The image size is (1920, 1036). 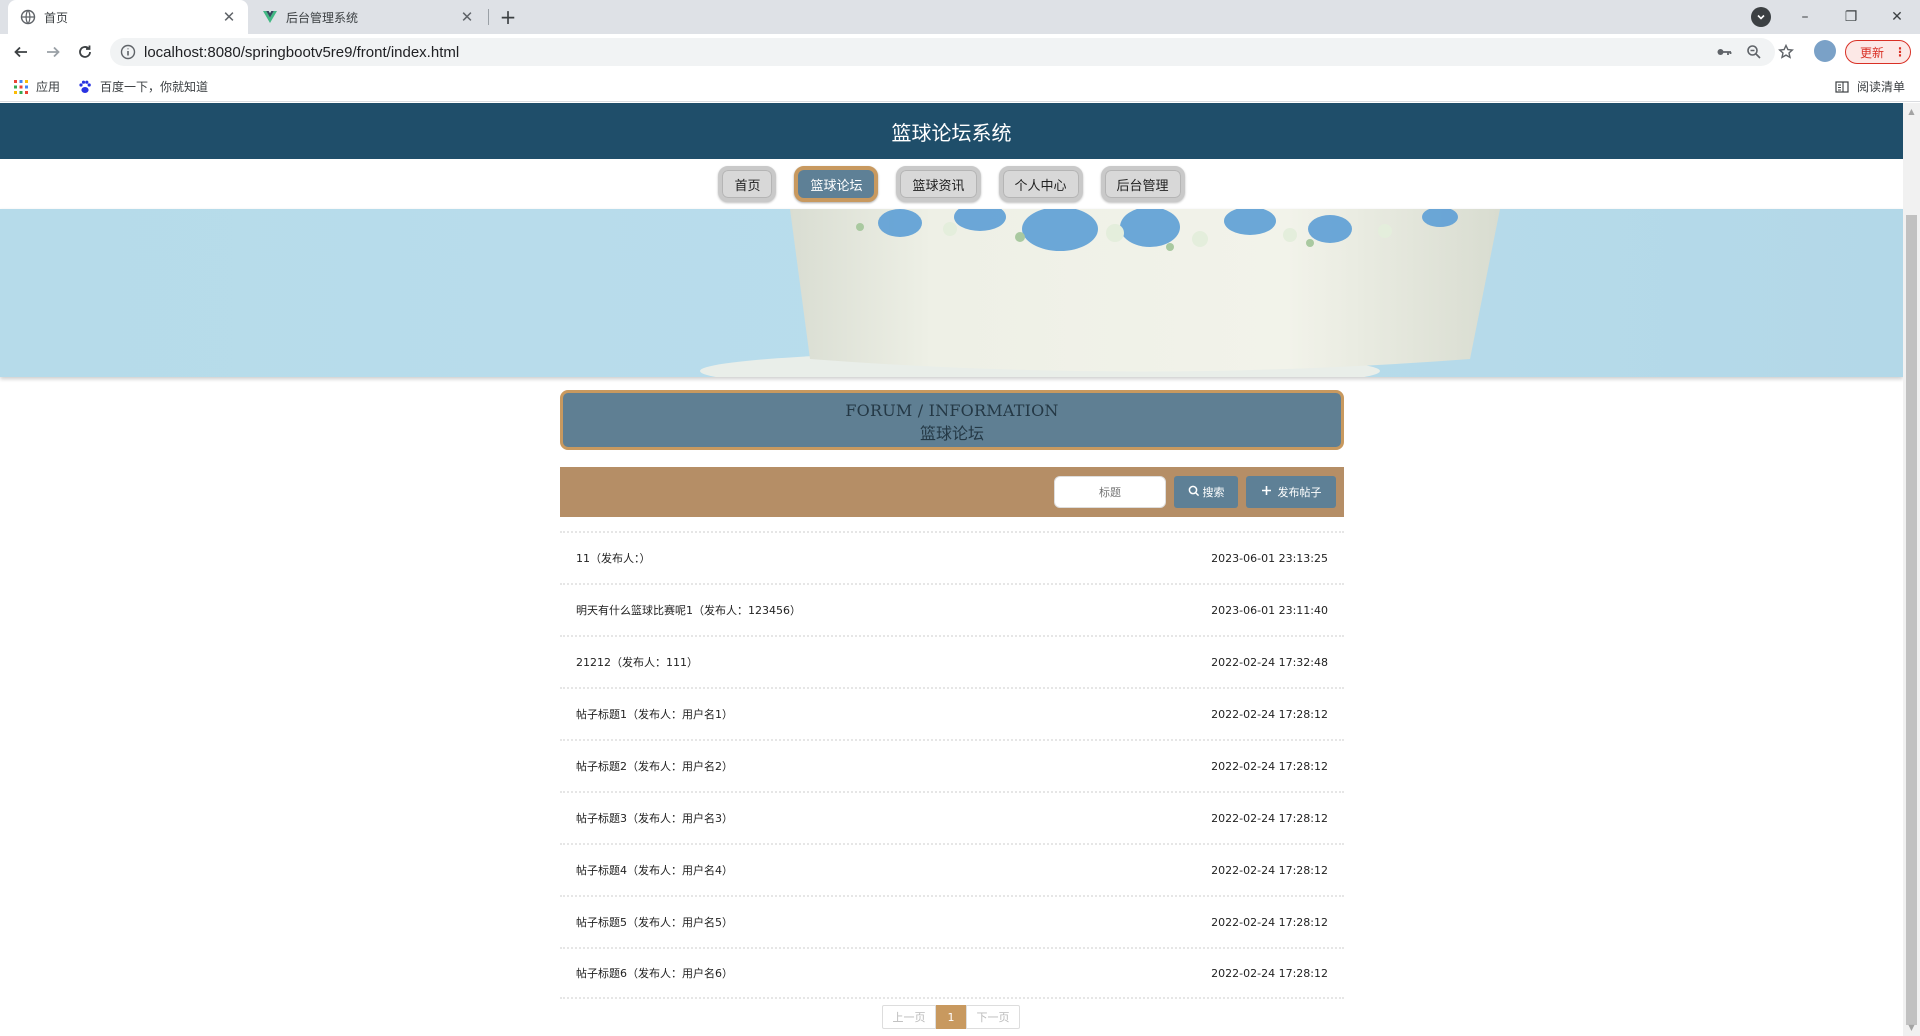 What do you see at coordinates (154, 87) in the screenshot?
I see `bookmark-label: 百度一下，你就知道` at bounding box center [154, 87].